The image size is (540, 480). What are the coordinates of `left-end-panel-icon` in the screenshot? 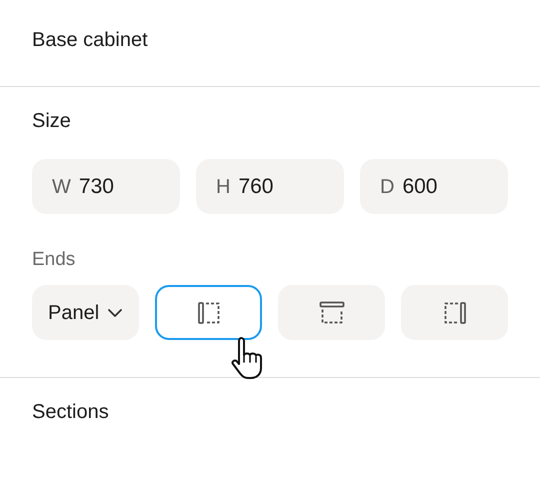 It's located at (208, 312).